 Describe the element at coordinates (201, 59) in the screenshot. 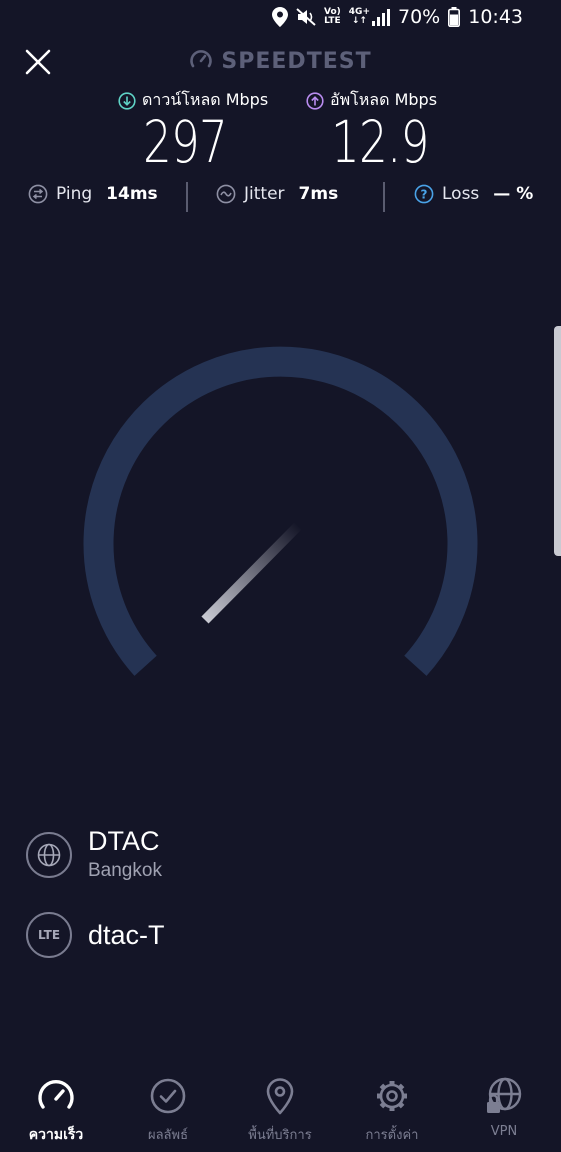

I see `speedtest-logo-icon` at that location.